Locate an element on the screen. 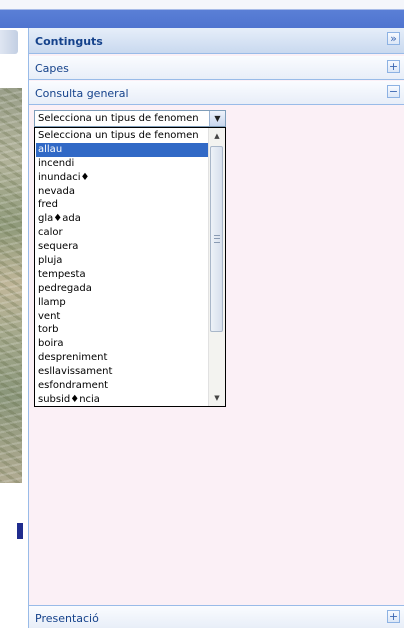 Image resolution: width=404 pixels, height=628 pixels. phenomenon-type-select: Selecciona un tipus de fenomen ▼ is located at coordinates (130, 118).